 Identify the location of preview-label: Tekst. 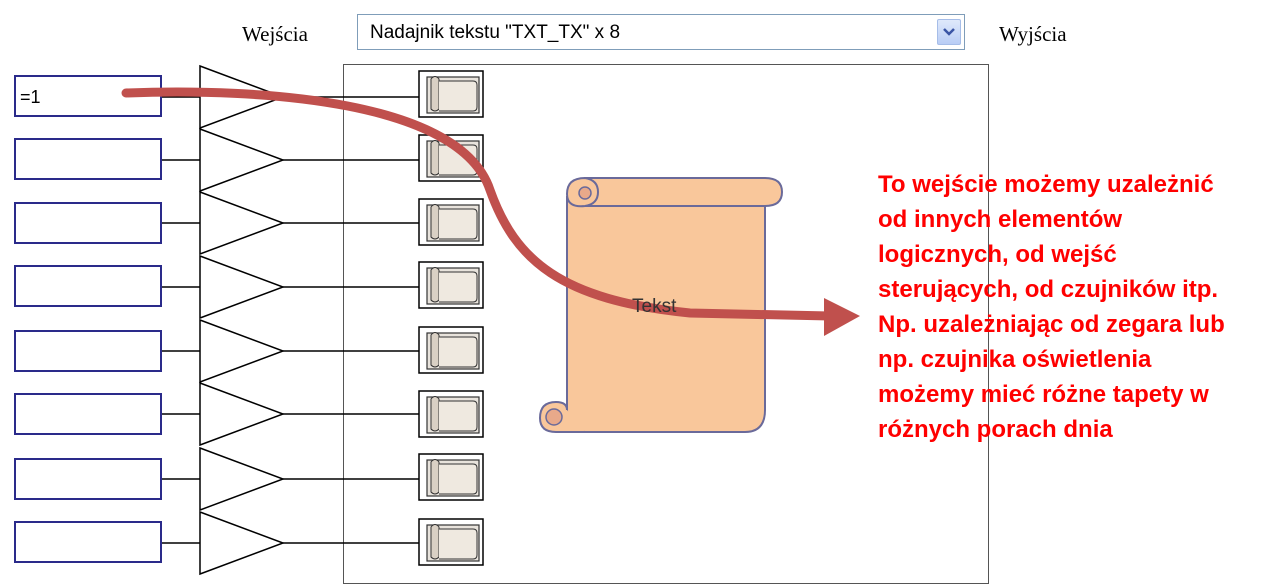
(654, 306).